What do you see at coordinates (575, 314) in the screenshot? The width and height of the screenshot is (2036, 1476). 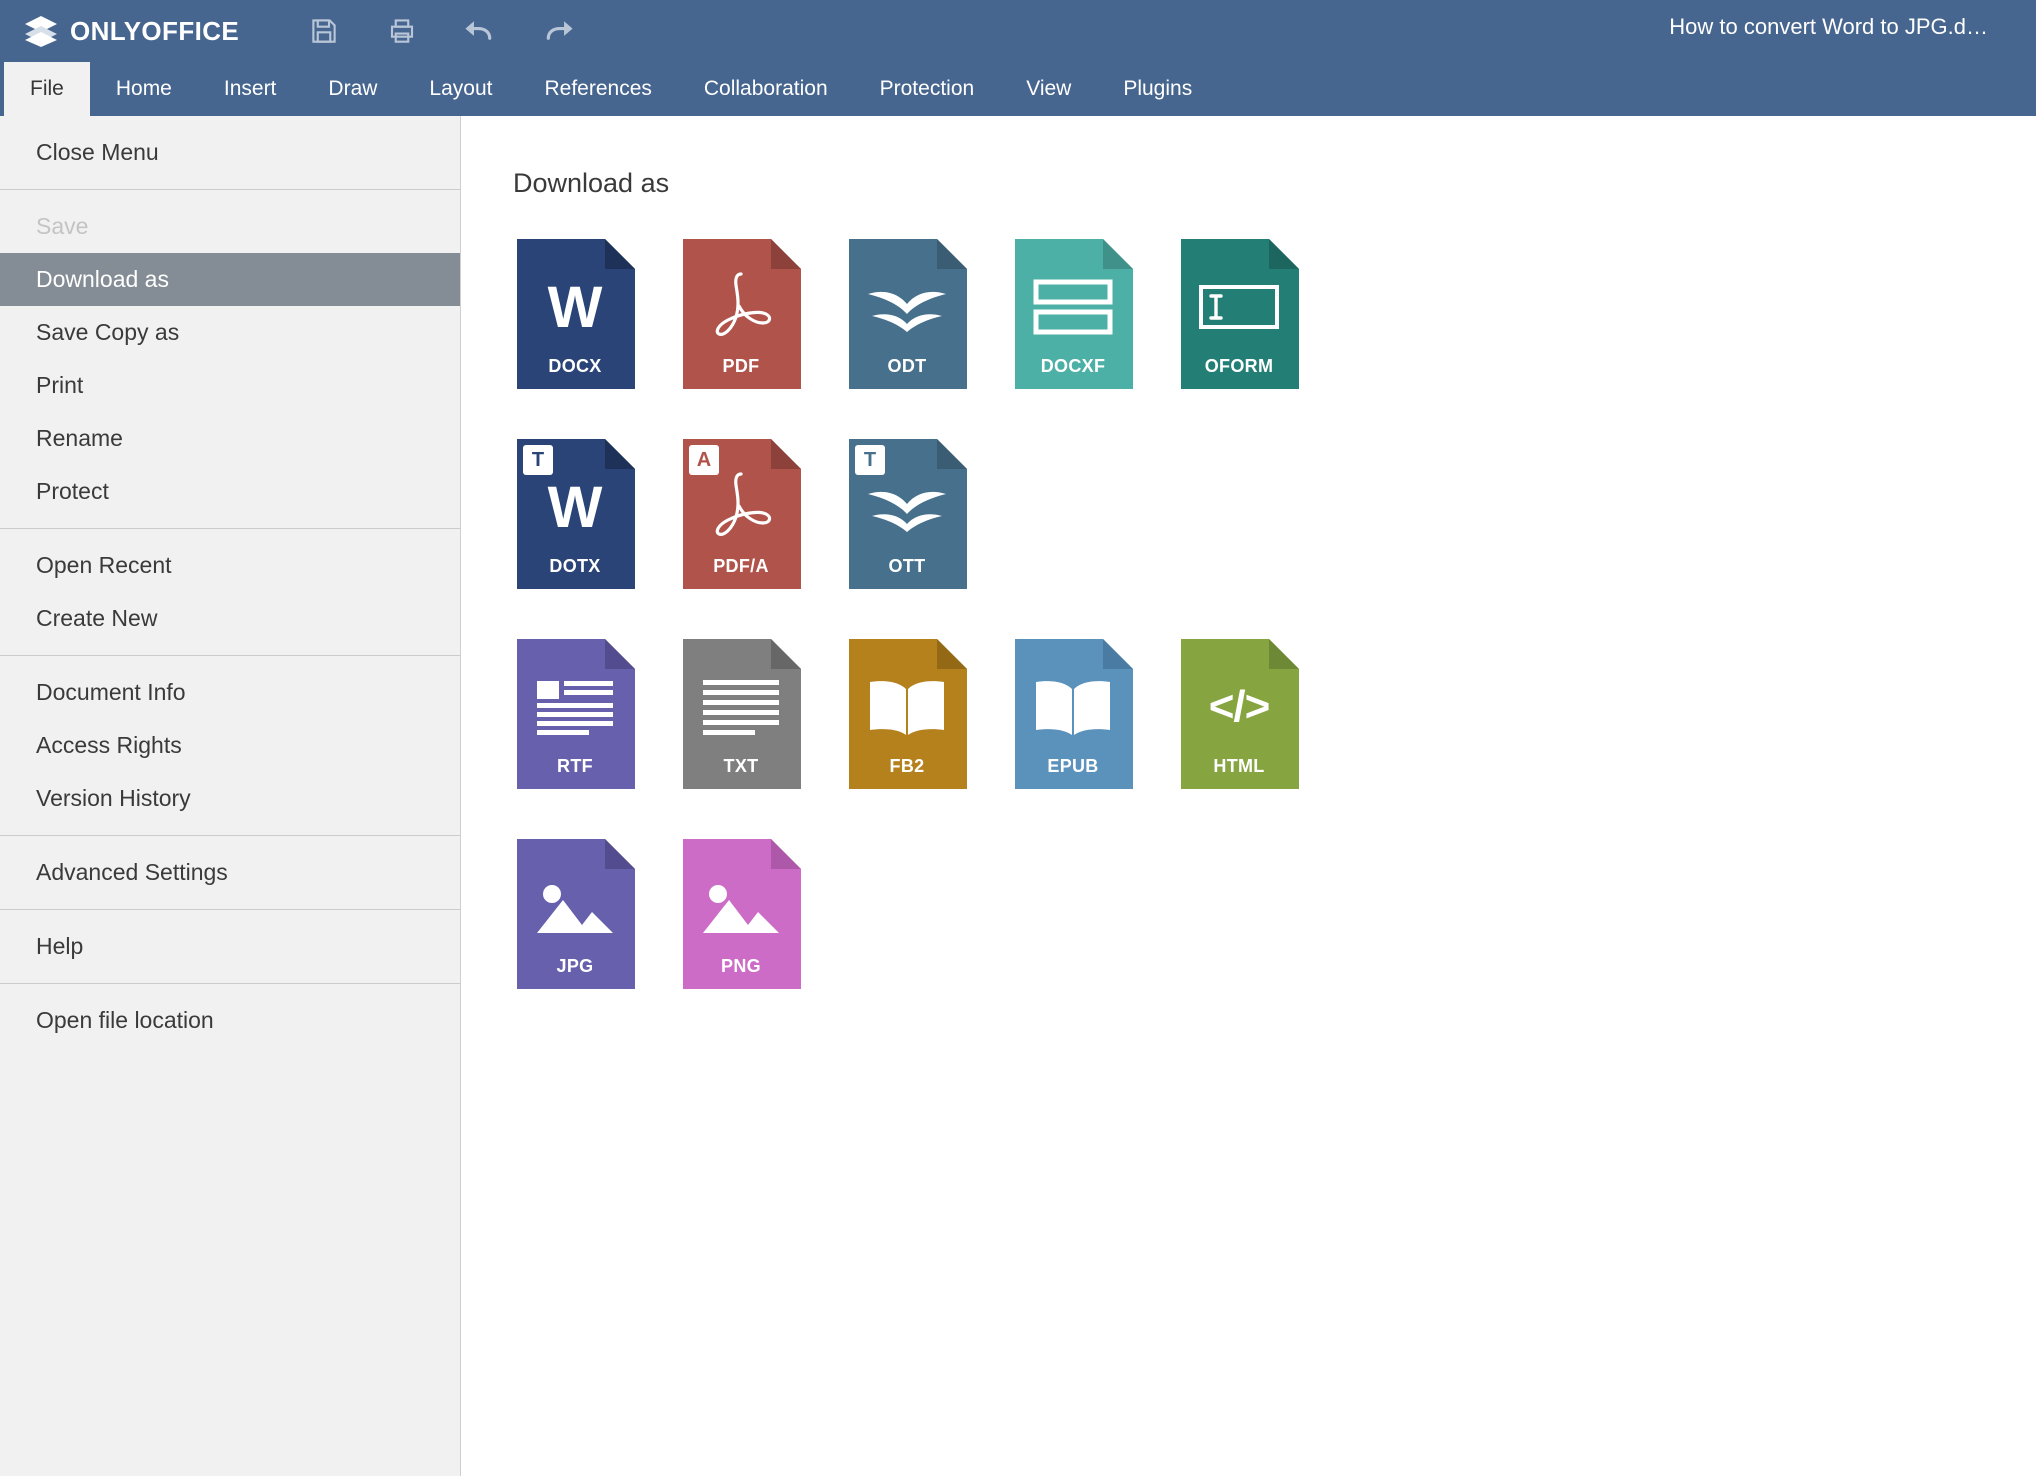 I see `format-tile-docx: W DOCX` at bounding box center [575, 314].